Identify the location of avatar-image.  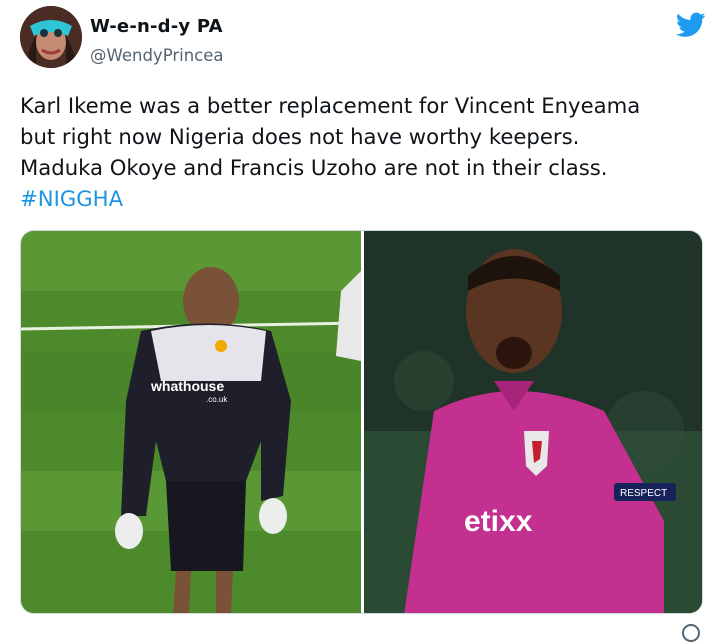
(51, 37).